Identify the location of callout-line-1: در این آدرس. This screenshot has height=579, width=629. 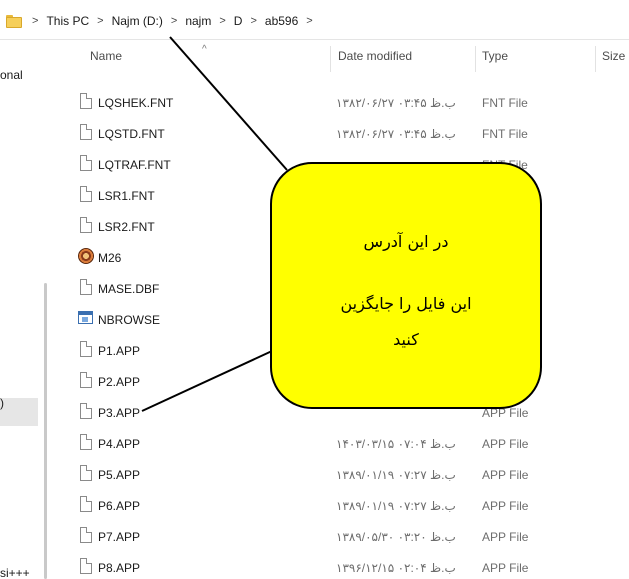
(406, 241).